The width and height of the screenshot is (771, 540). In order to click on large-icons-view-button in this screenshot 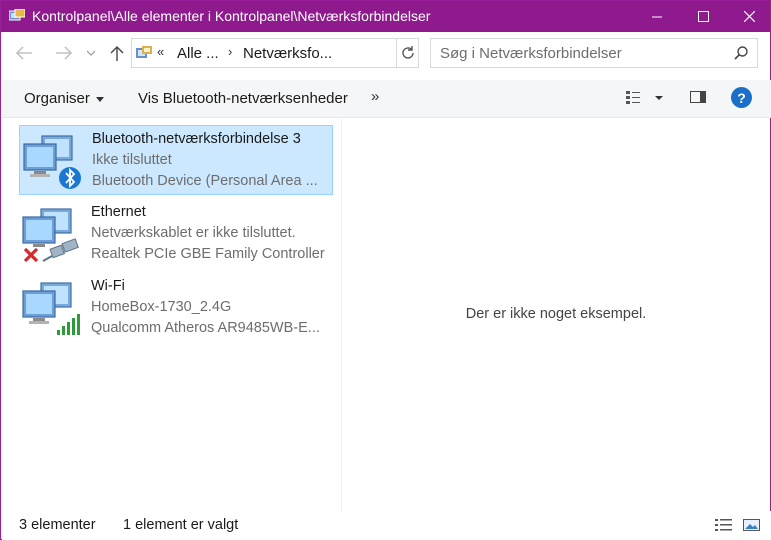, I will do `click(752, 526)`.